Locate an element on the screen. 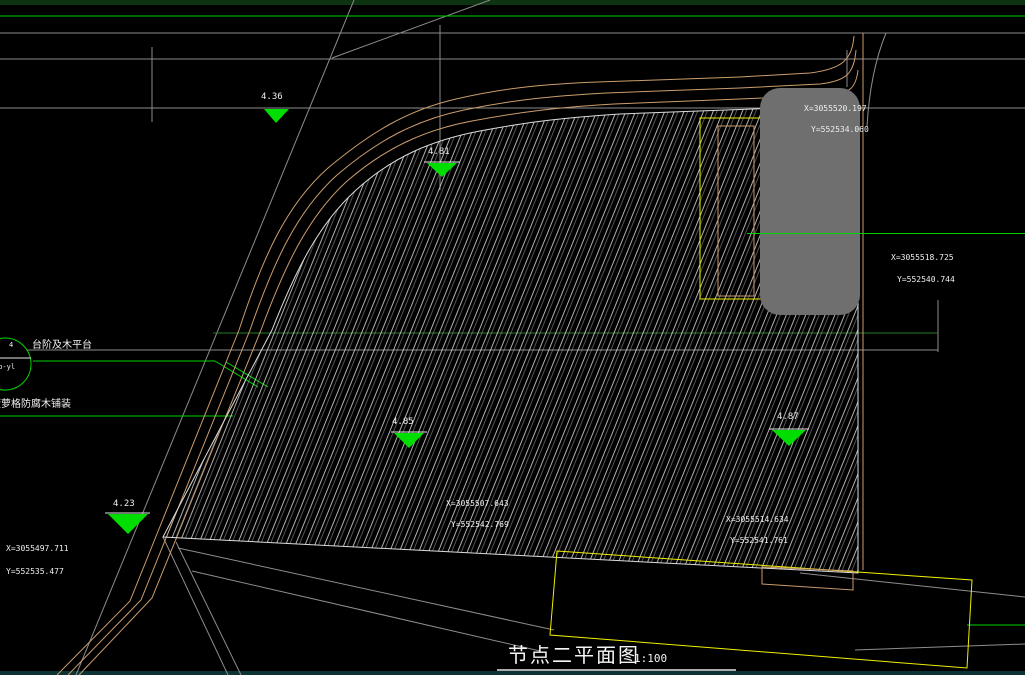 This screenshot has height=675, width=1025. elevation-value: 4.85 is located at coordinates (403, 422).